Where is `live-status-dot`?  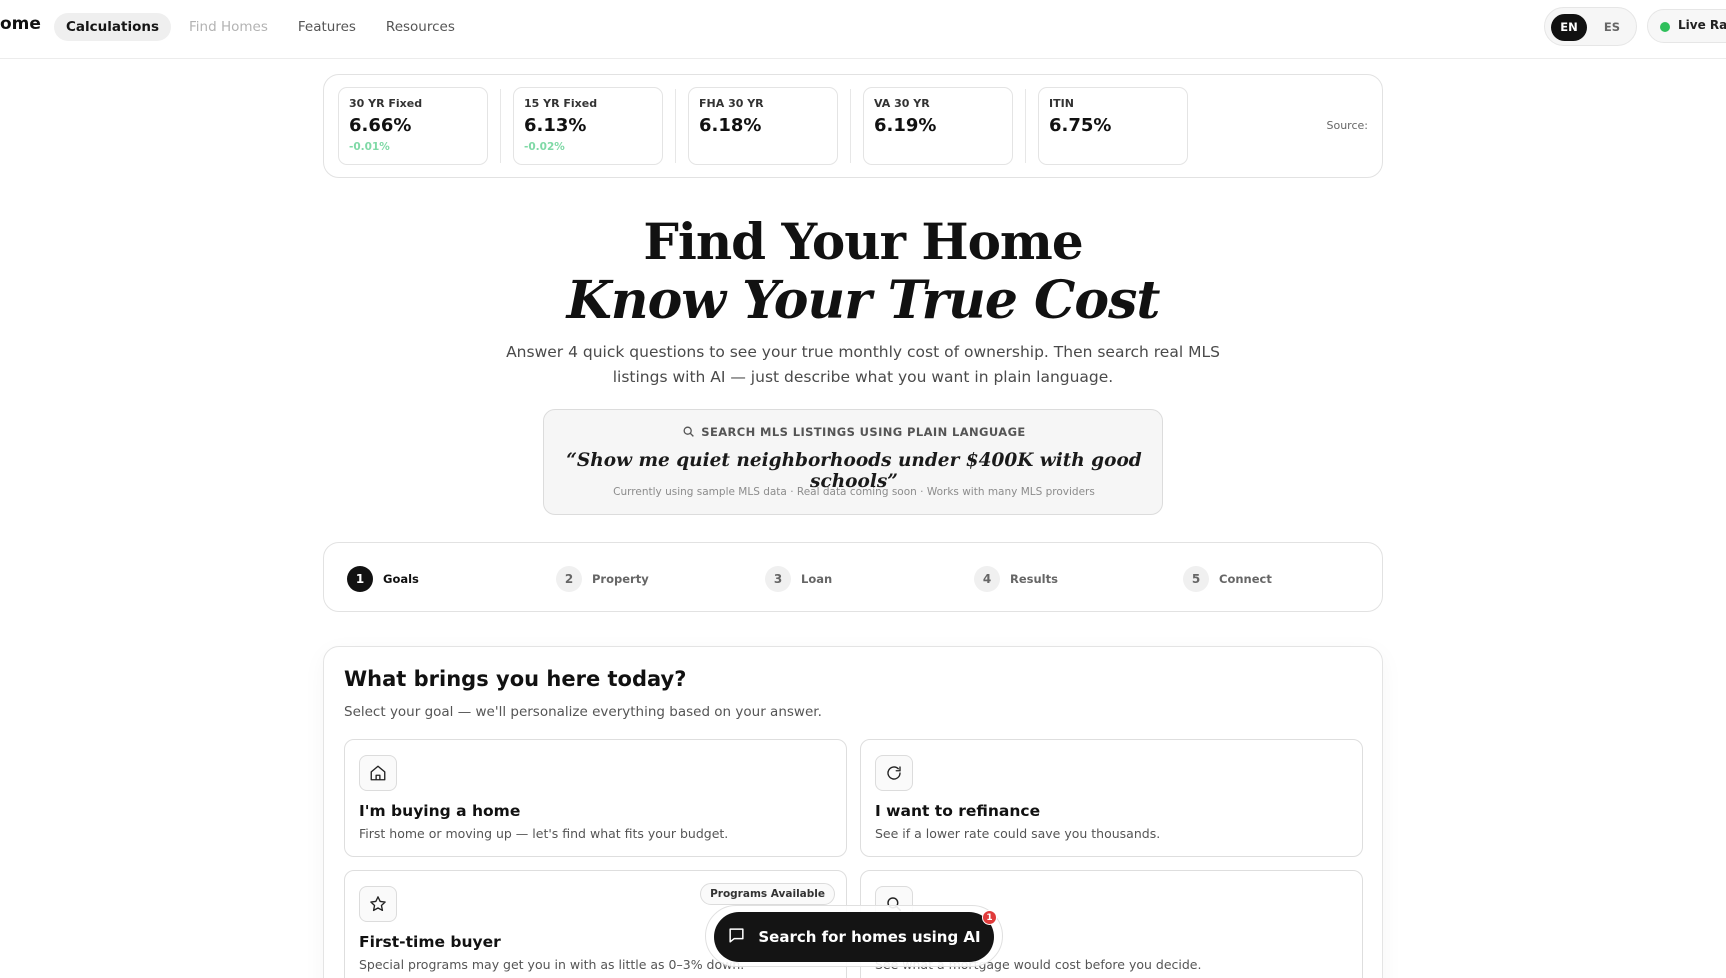
live-status-dot is located at coordinates (1665, 27).